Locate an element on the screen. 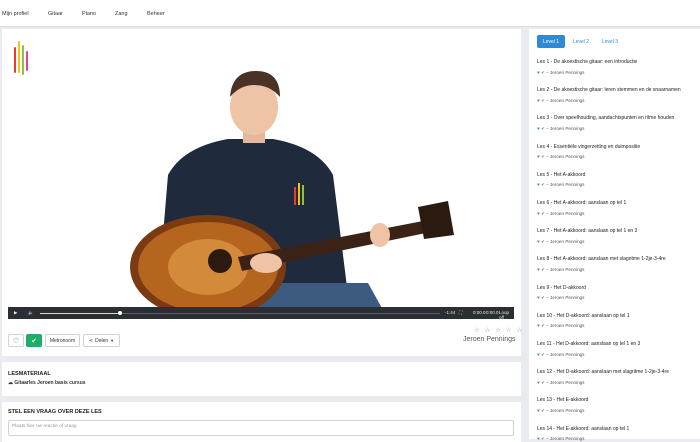 Image resolution: width=700 pixels, height=442 pixels. nav-item-singing: Zang is located at coordinates (121, 14).